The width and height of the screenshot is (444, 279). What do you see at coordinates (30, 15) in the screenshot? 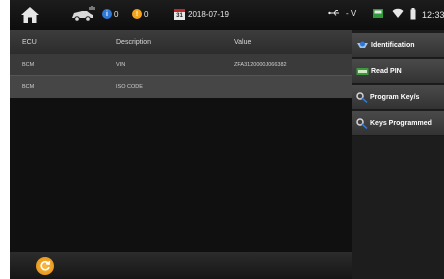
I see `home-icon` at bounding box center [30, 15].